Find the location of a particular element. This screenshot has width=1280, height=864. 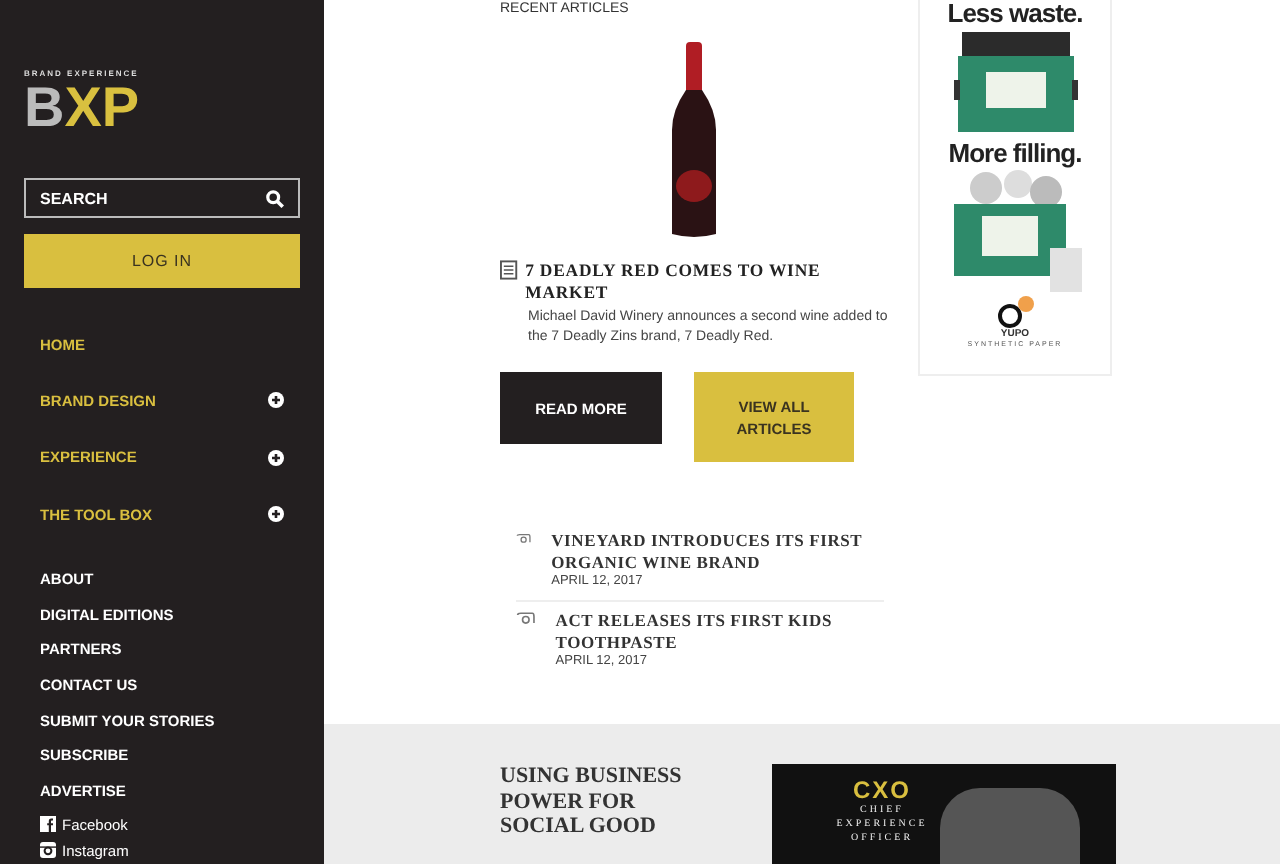

facebook-icon is located at coordinates (48, 824).